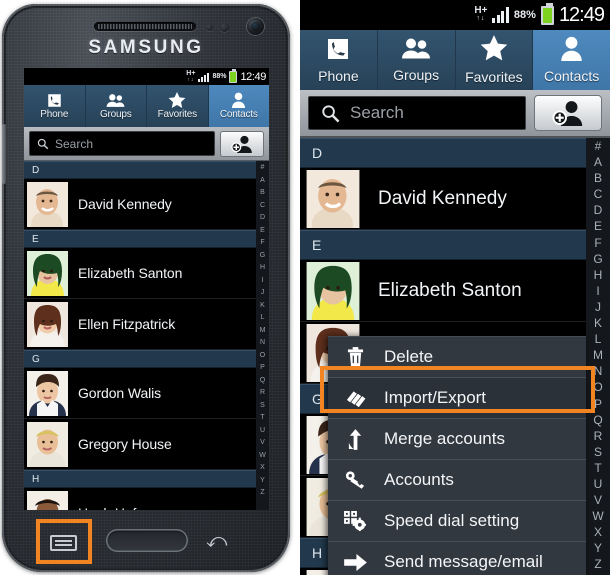  I want to click on star-icon, so click(494, 51).